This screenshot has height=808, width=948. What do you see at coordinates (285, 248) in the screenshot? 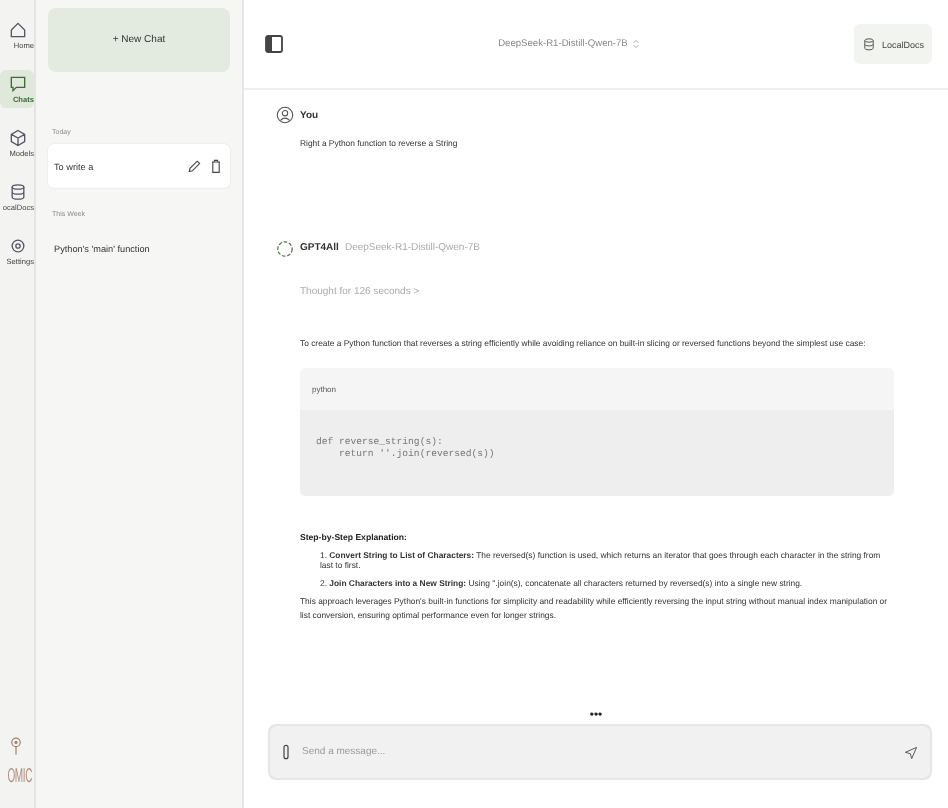
I see `bot-icon` at bounding box center [285, 248].